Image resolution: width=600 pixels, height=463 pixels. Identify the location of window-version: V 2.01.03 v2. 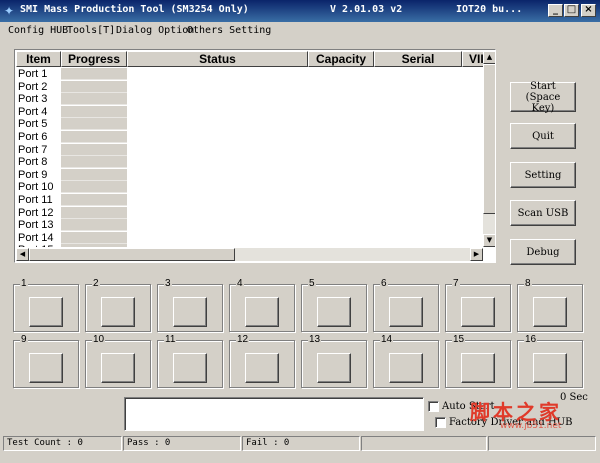
(366, 9).